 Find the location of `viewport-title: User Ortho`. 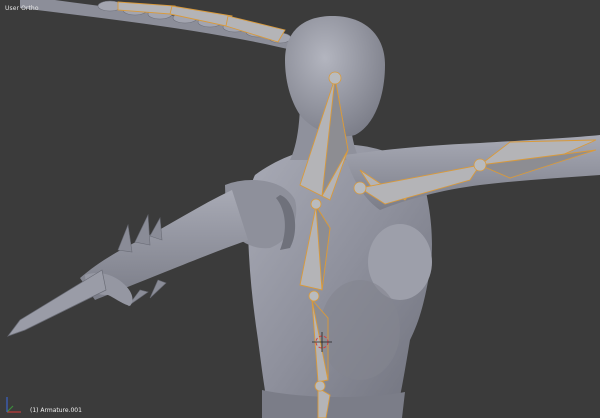

viewport-title: User Ortho is located at coordinates (22, 8).